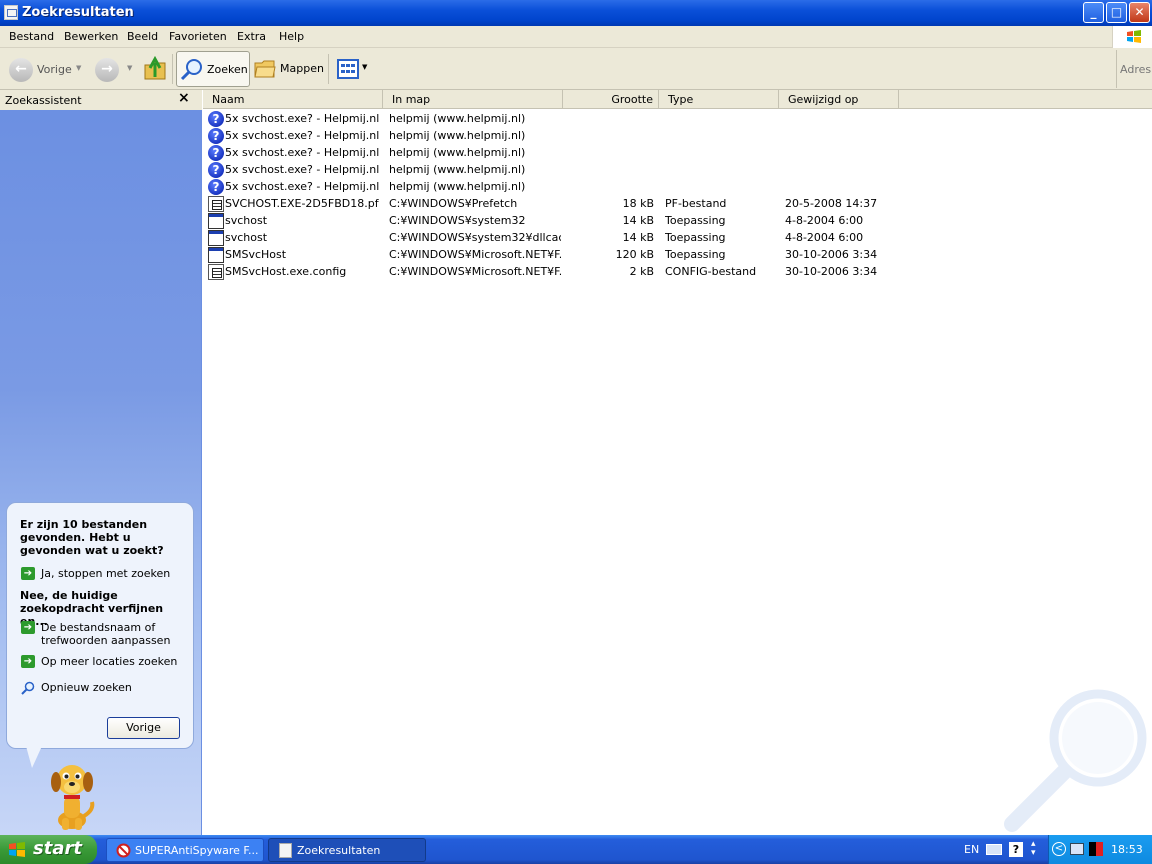 The width and height of the screenshot is (1152, 864). Describe the element at coordinates (28, 688) in the screenshot. I see `magnifier-icon` at that location.